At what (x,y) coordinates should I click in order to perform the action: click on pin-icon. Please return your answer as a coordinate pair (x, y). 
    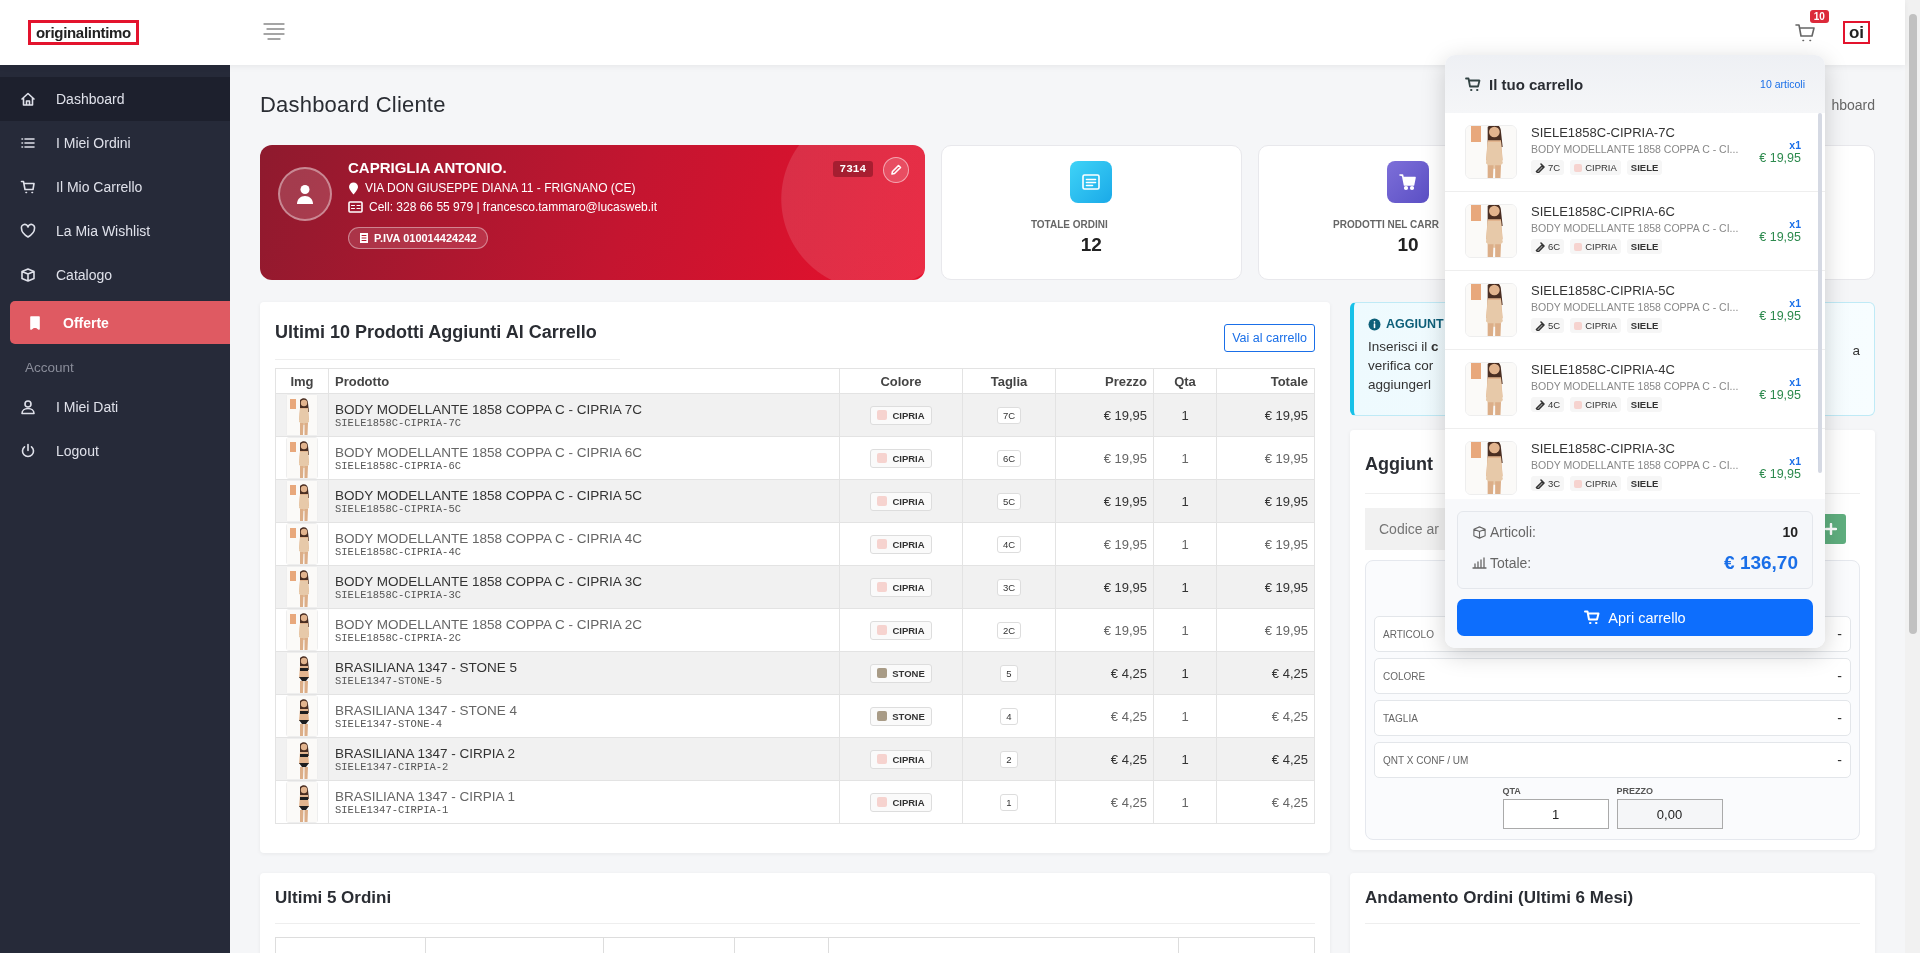
    Looking at the image, I should click on (353, 188).